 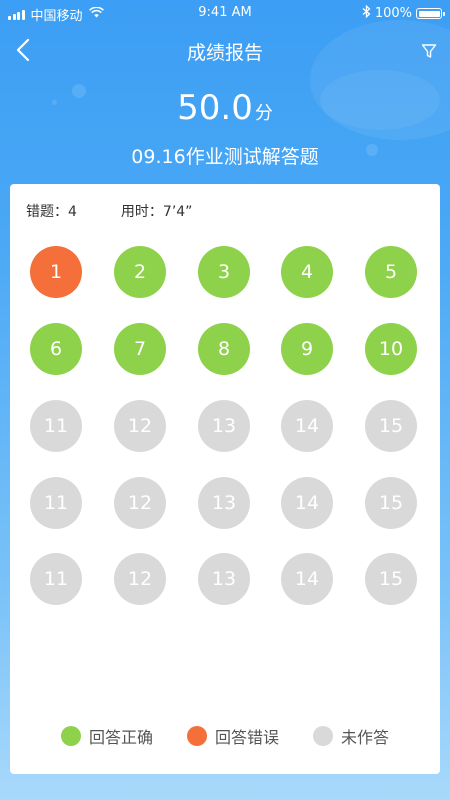 I want to click on question-correct-button: 9, so click(x=307, y=349).